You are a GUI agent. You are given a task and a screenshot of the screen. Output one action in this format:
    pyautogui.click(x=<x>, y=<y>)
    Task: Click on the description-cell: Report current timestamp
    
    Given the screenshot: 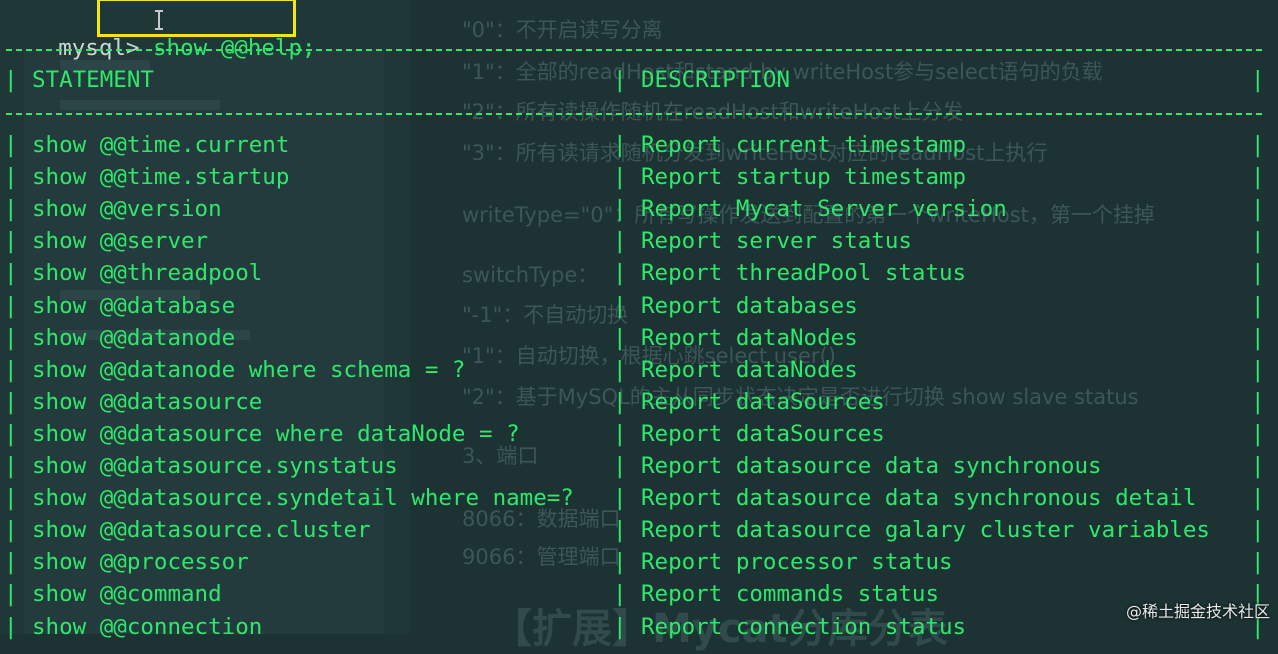 What is the action you would take?
    pyautogui.click(x=804, y=145)
    